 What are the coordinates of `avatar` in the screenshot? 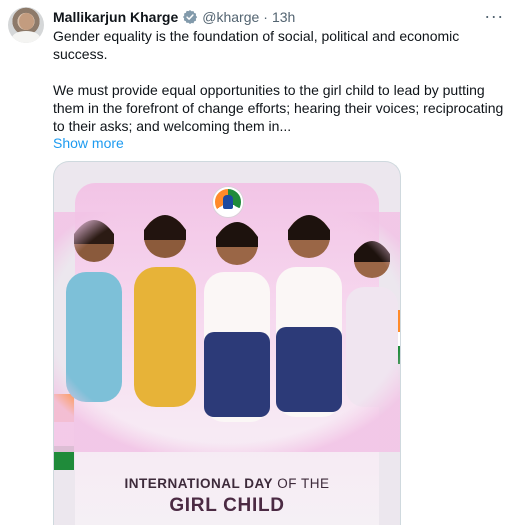 It's located at (26, 25).